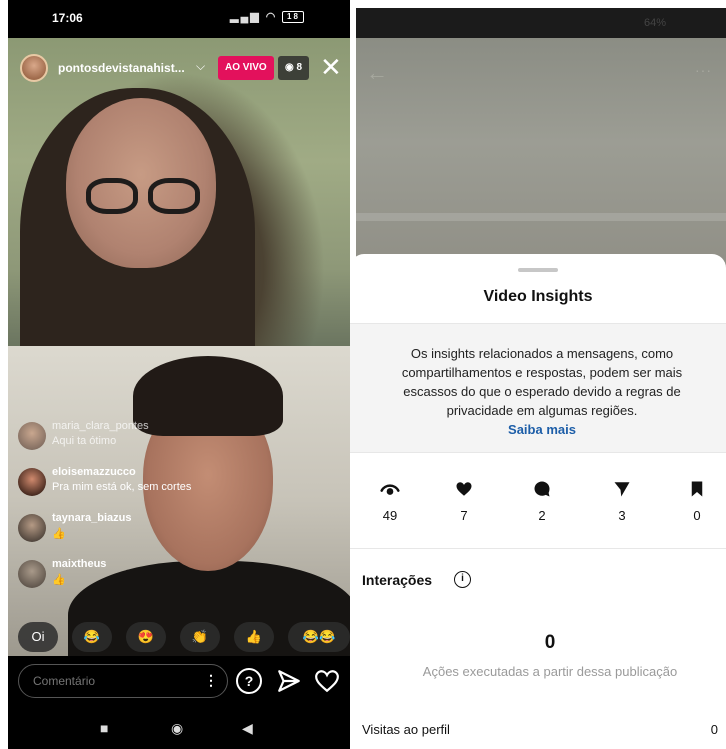 The width and height of the screenshot is (726, 749). I want to click on close-icon: ✕, so click(331, 67).